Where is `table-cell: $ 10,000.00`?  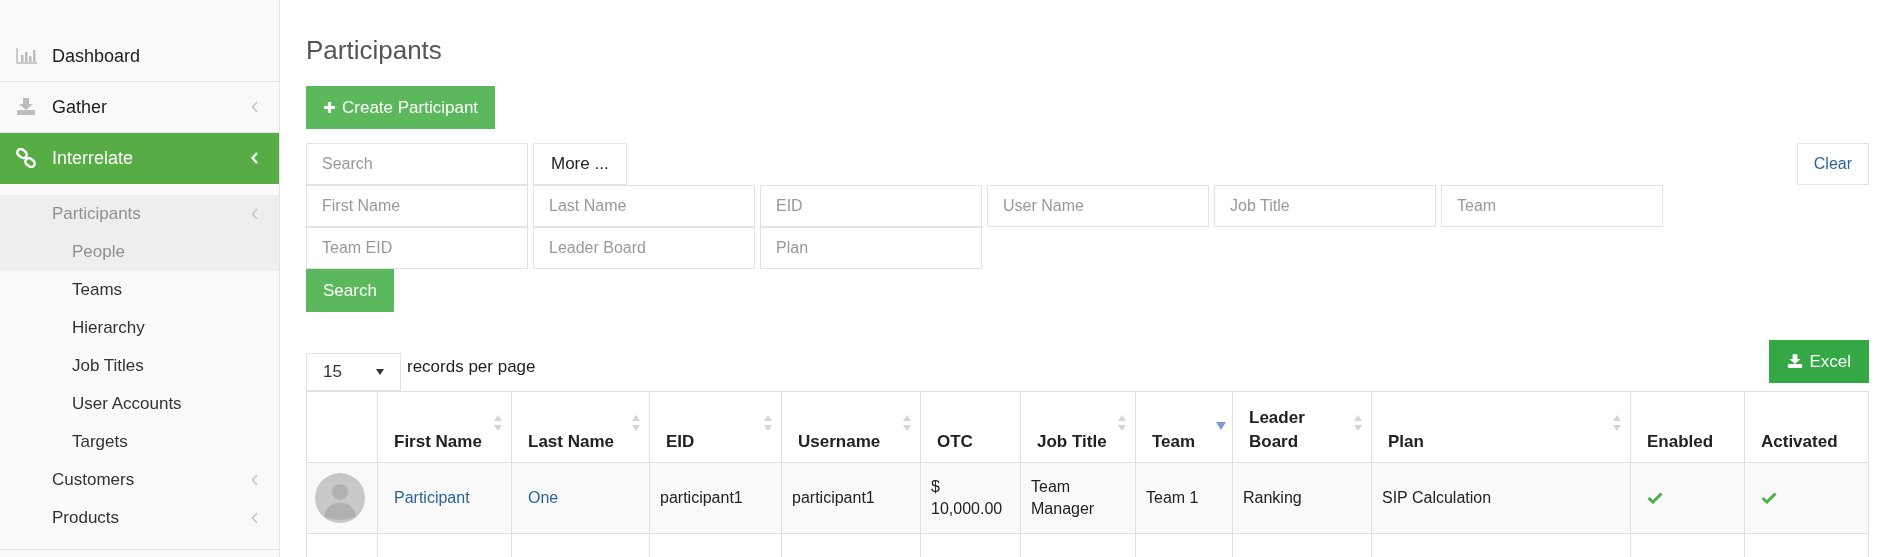
table-cell: $ 10,000.00 is located at coordinates (970, 498).